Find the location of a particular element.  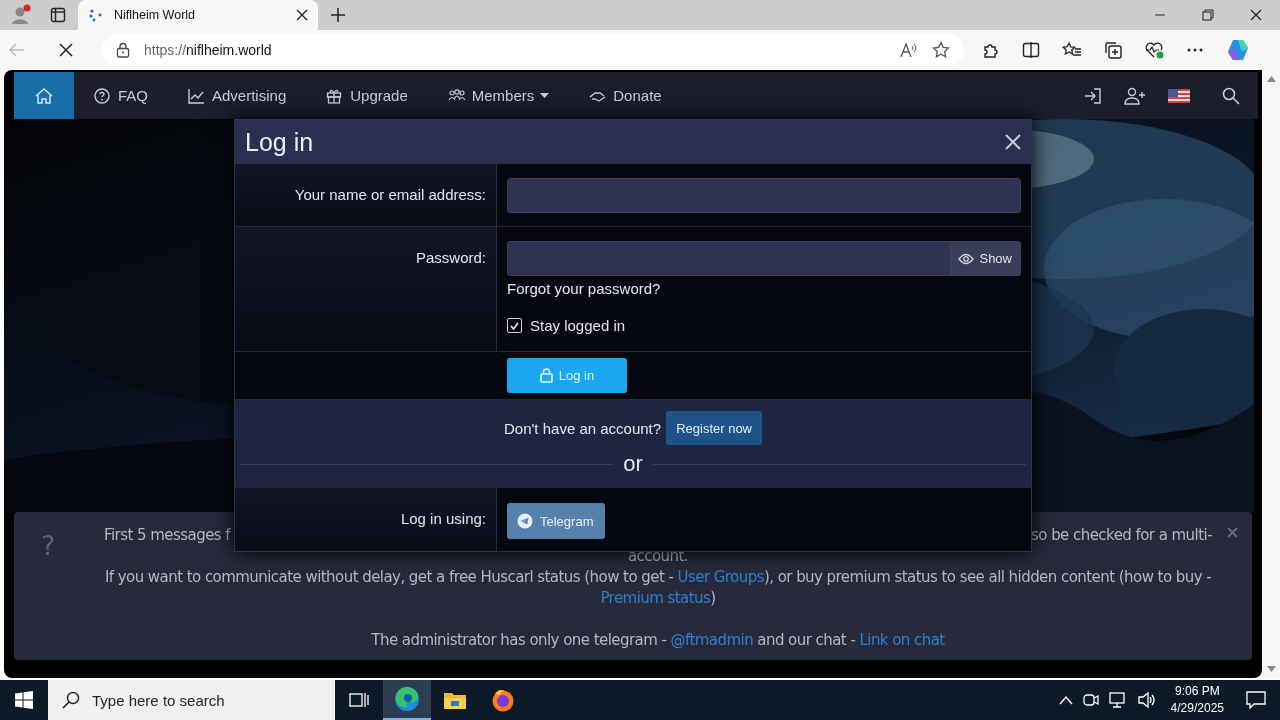

dialog-title: Log in is located at coordinates (279, 142).